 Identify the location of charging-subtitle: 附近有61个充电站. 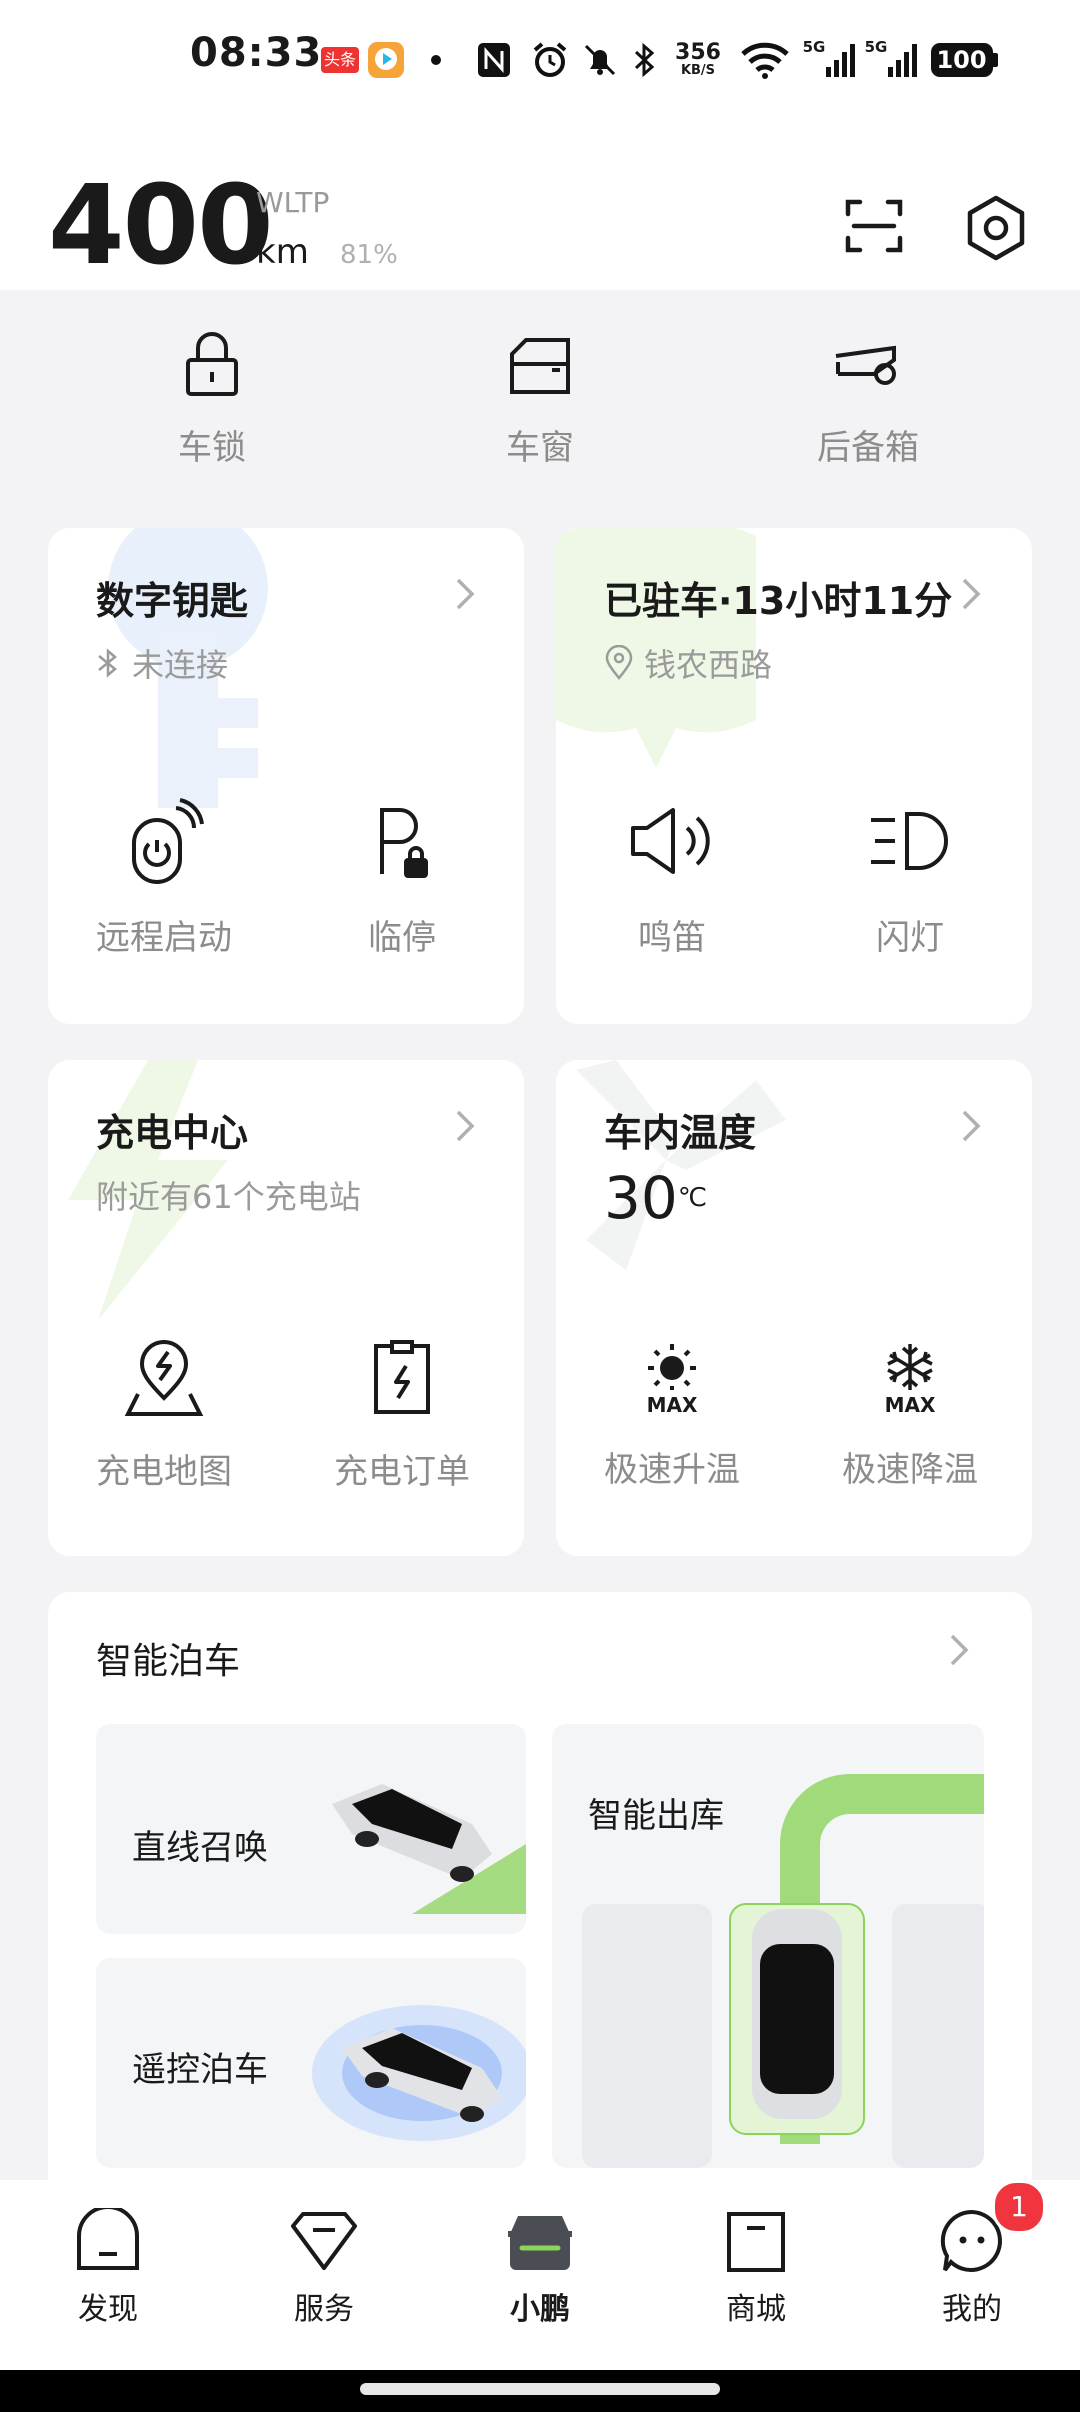
(228, 1197).